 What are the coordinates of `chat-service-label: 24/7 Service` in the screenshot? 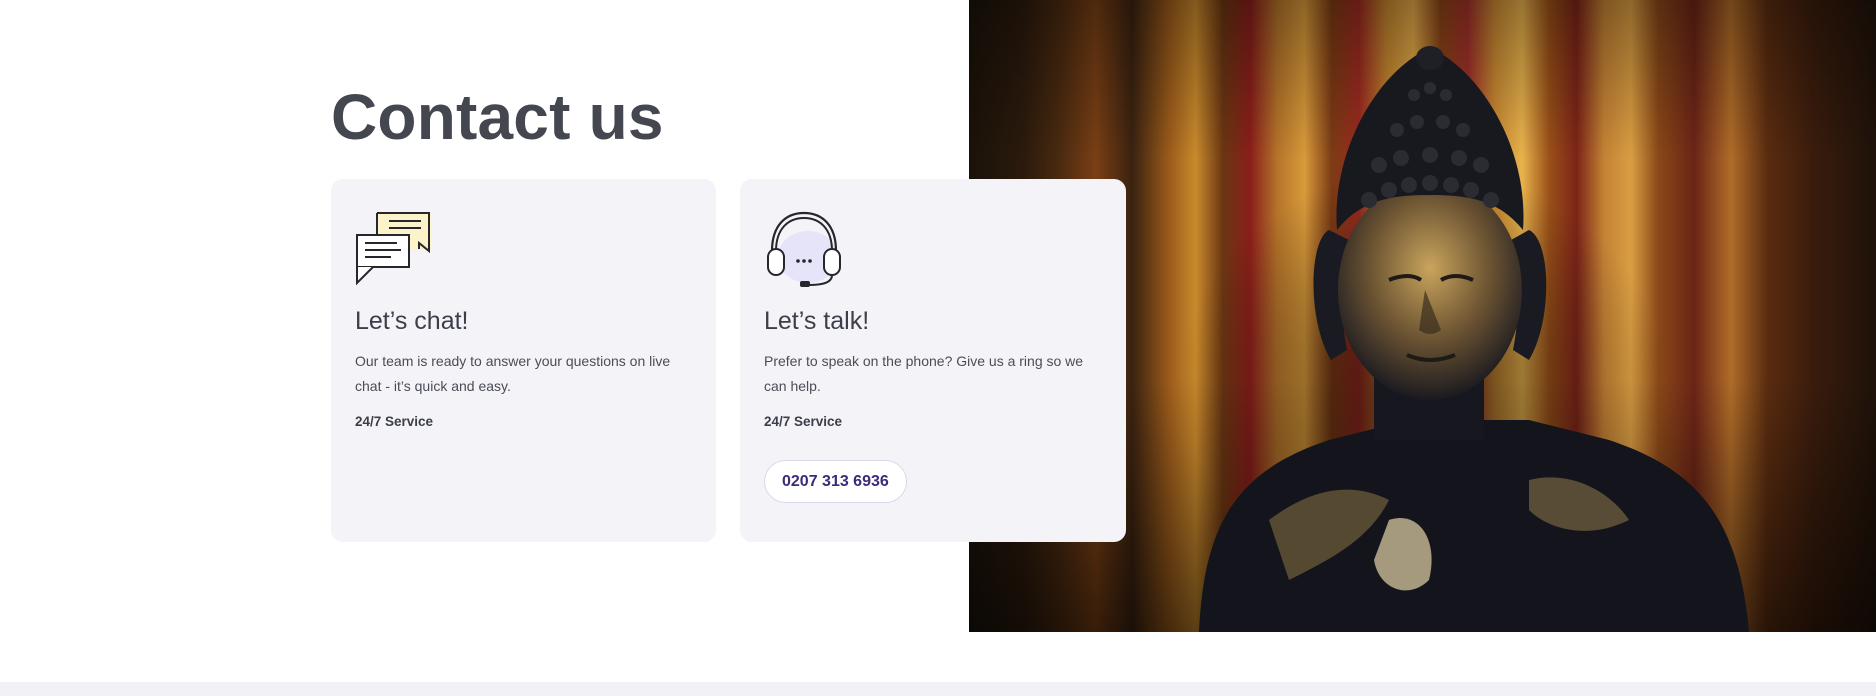 It's located at (394, 421).